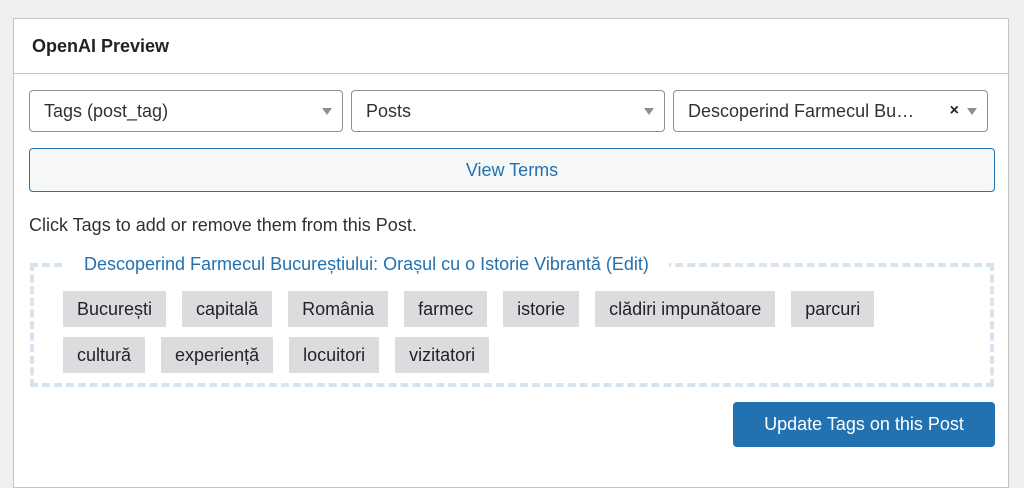 The height and width of the screenshot is (488, 1024). Describe the element at coordinates (511, 46) in the screenshot. I see `panel-header: OpenAI Preview` at that location.